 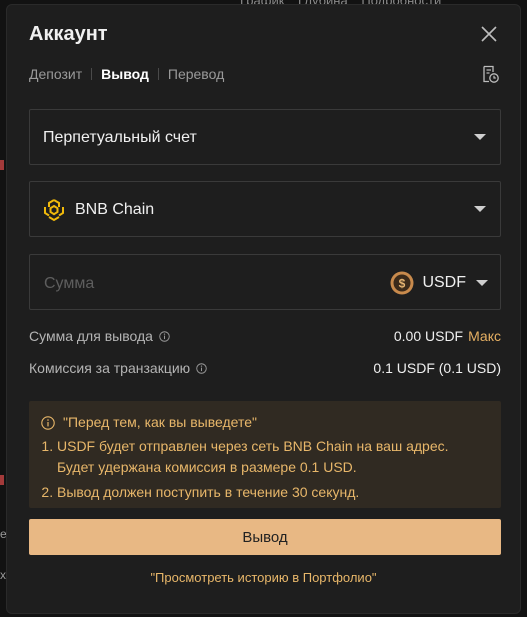 I want to click on tab-withdraw: Вывод, so click(x=125, y=74).